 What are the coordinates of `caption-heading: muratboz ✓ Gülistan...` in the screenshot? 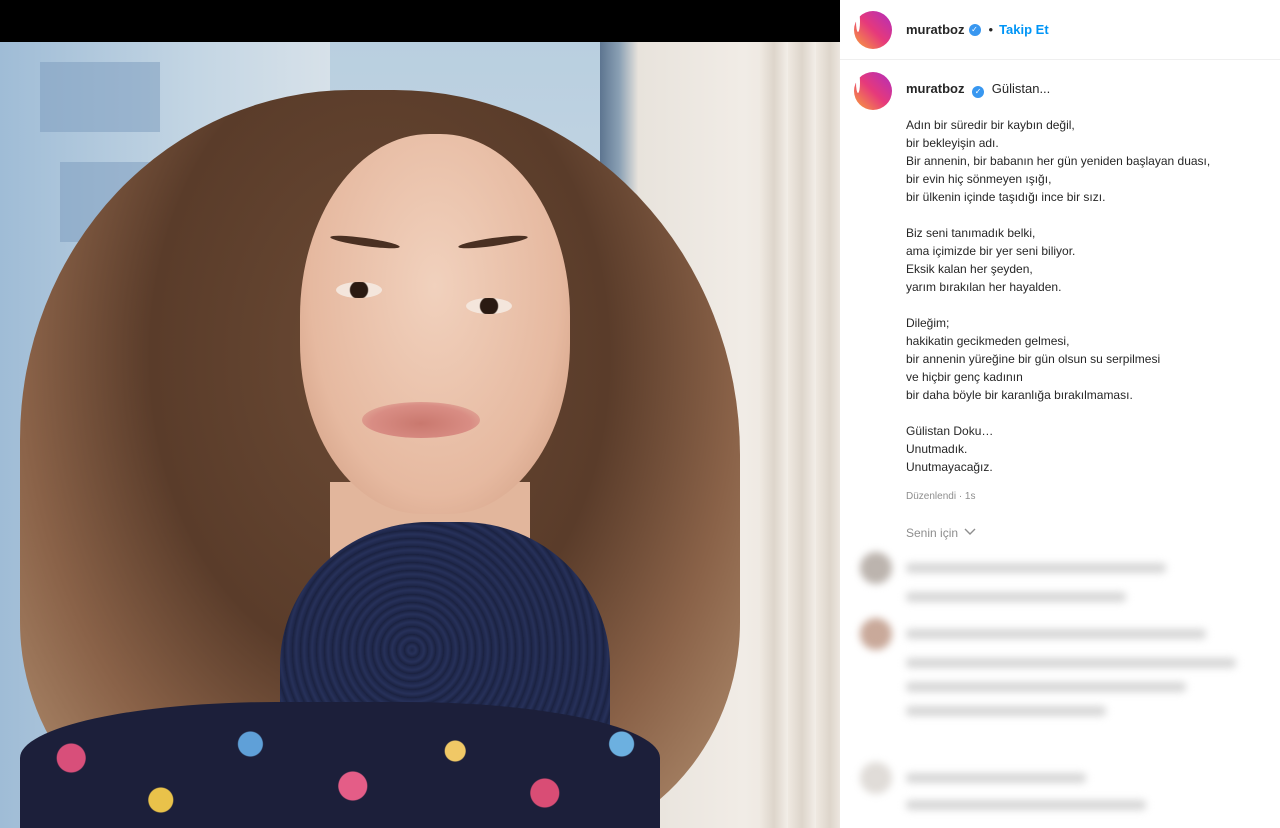 It's located at (1086, 89).